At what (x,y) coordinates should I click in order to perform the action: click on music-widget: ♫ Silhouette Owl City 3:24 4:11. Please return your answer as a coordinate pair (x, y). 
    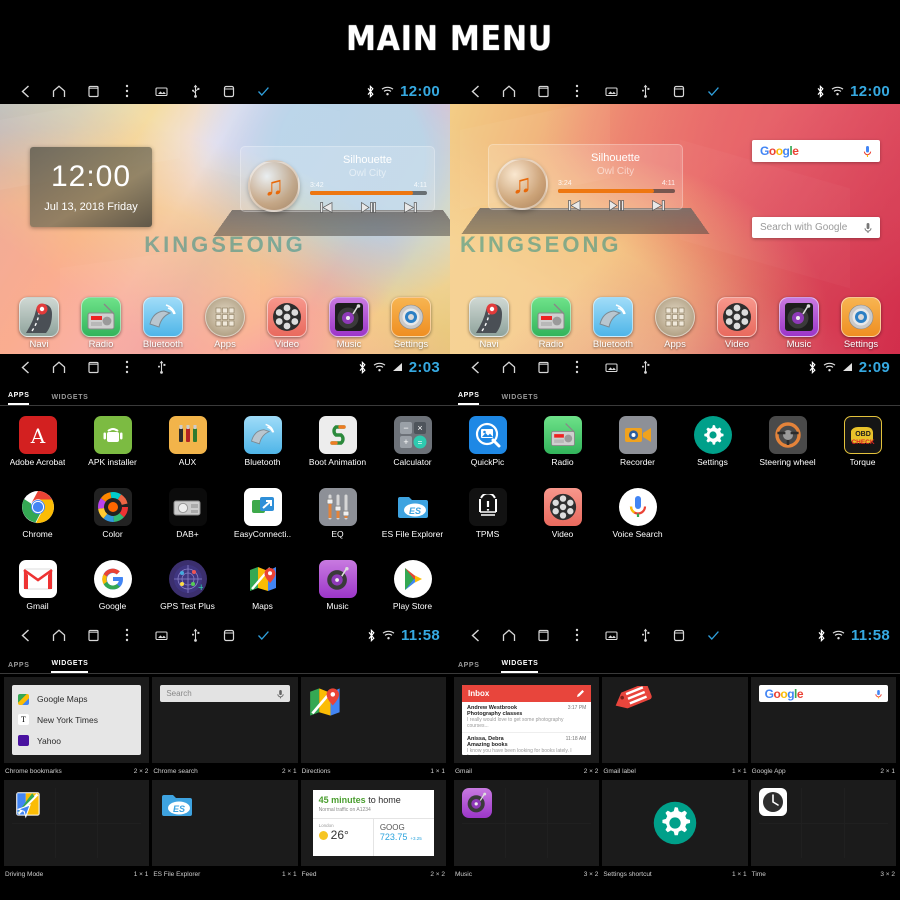
    Looking at the image, I should click on (585, 189).